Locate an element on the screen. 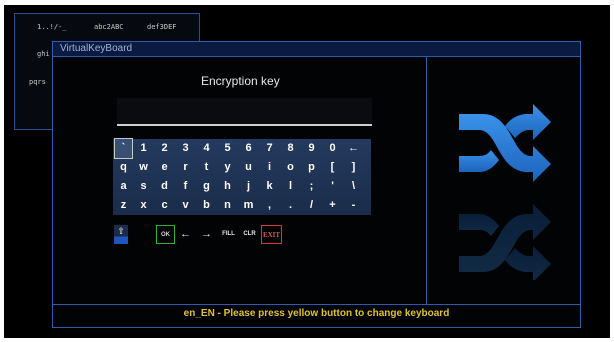 The width and height of the screenshot is (614, 342). panel-divider is located at coordinates (426, 180).